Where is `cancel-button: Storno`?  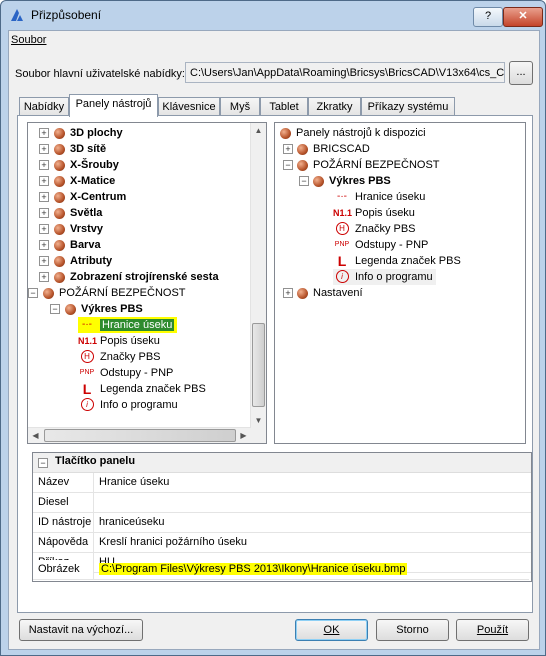 cancel-button: Storno is located at coordinates (412, 630).